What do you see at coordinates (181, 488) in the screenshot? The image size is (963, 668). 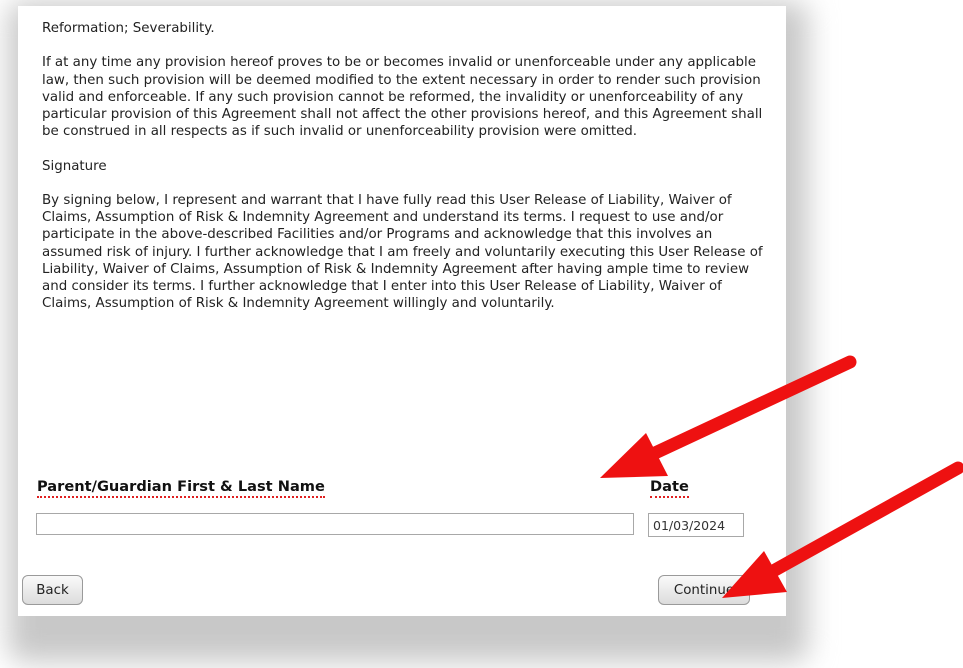 I see `name-field-label: Parent/Guardian First & Last Name` at bounding box center [181, 488].